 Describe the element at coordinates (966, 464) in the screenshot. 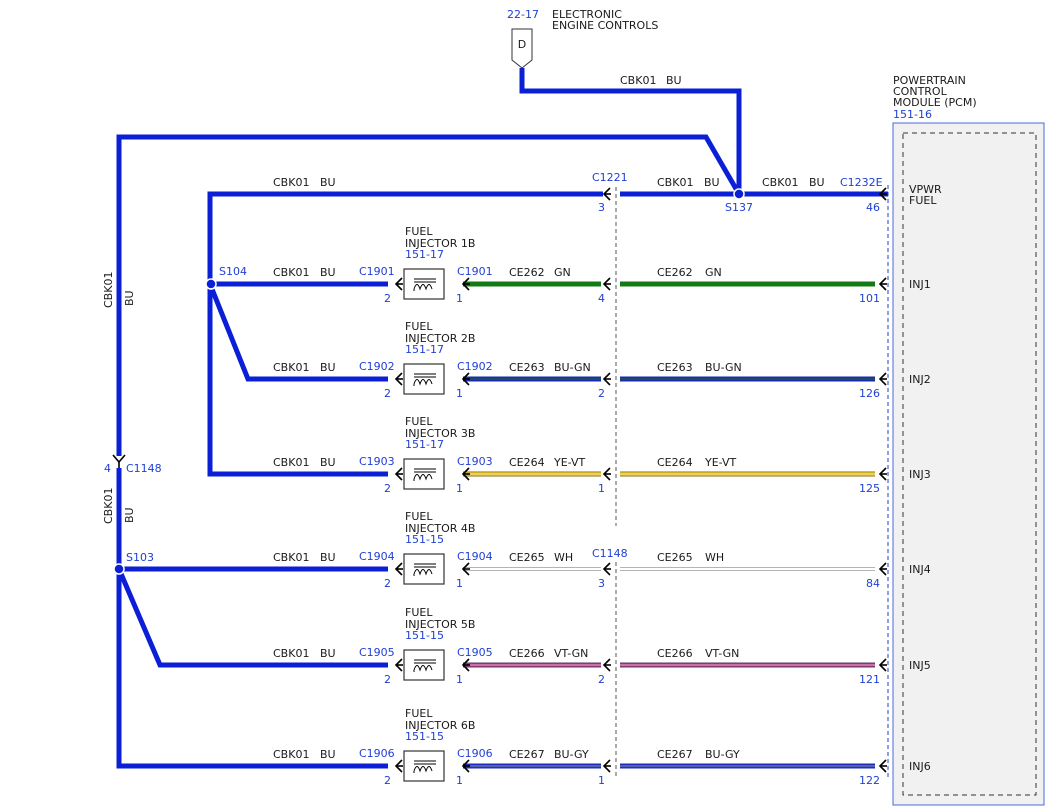

I see `pcm-module` at that location.